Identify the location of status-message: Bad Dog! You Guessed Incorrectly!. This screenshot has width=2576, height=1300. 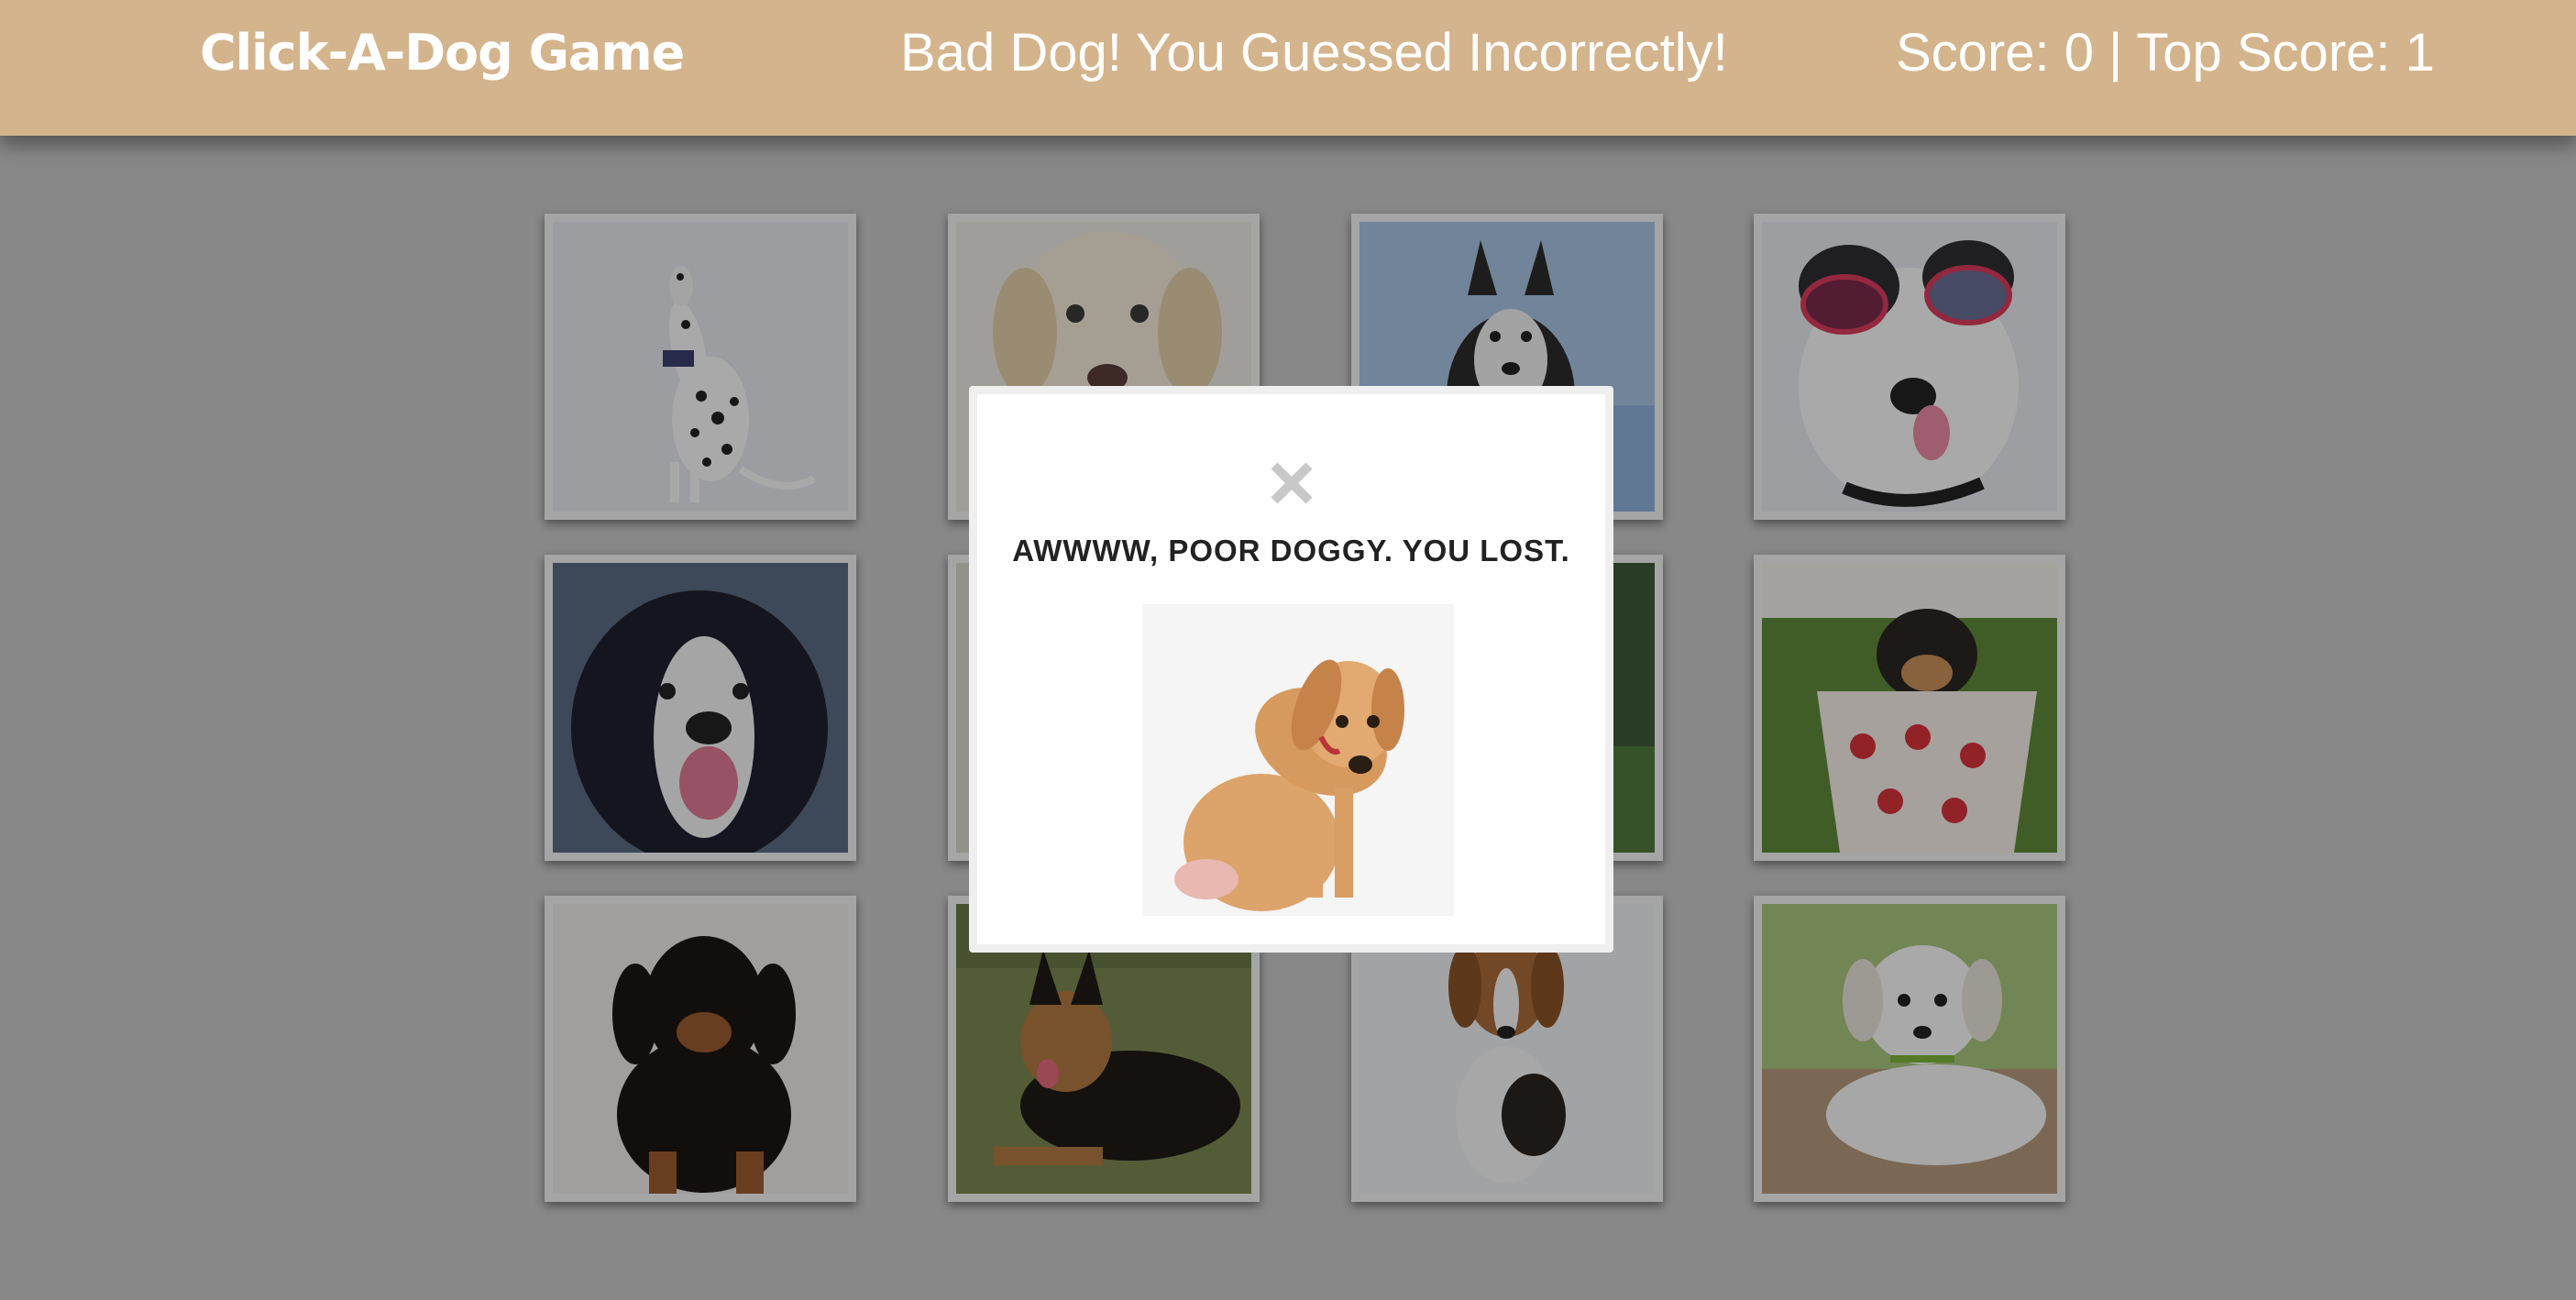
(1314, 53).